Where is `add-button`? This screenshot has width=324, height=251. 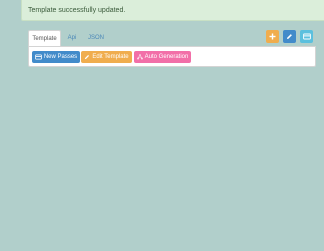 add-button is located at coordinates (272, 36).